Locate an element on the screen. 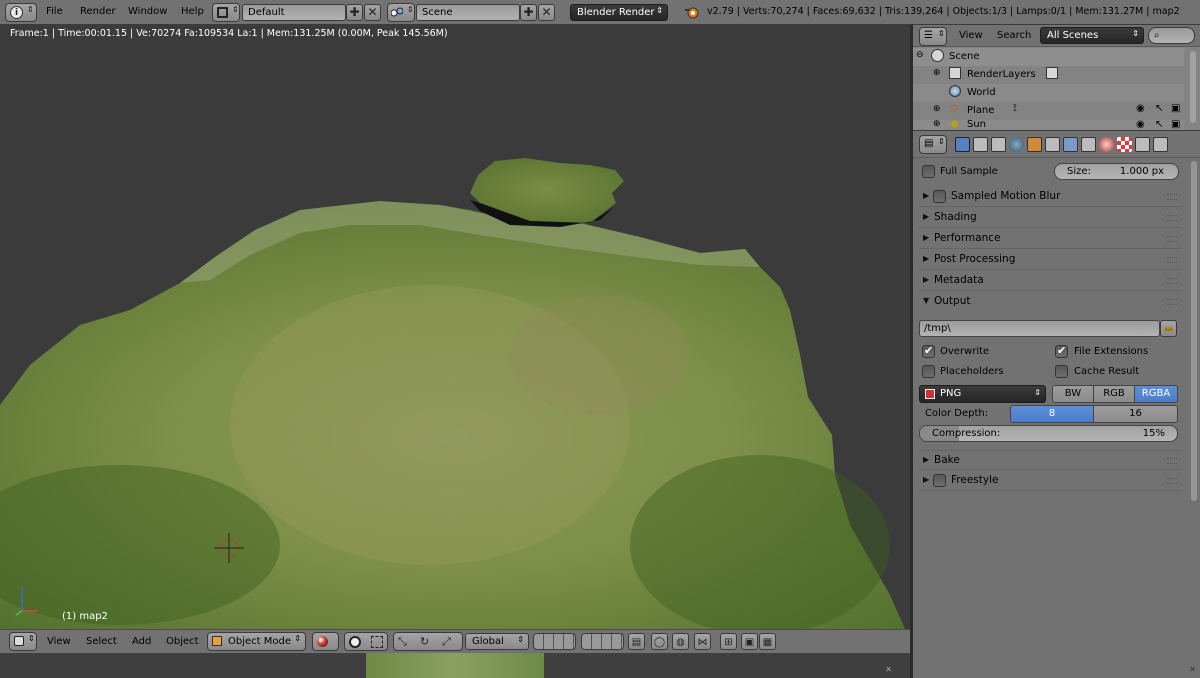 Image resolution: width=1200 pixels, height=678 pixels. color-mode-rgb: RGB is located at coordinates (1114, 394).